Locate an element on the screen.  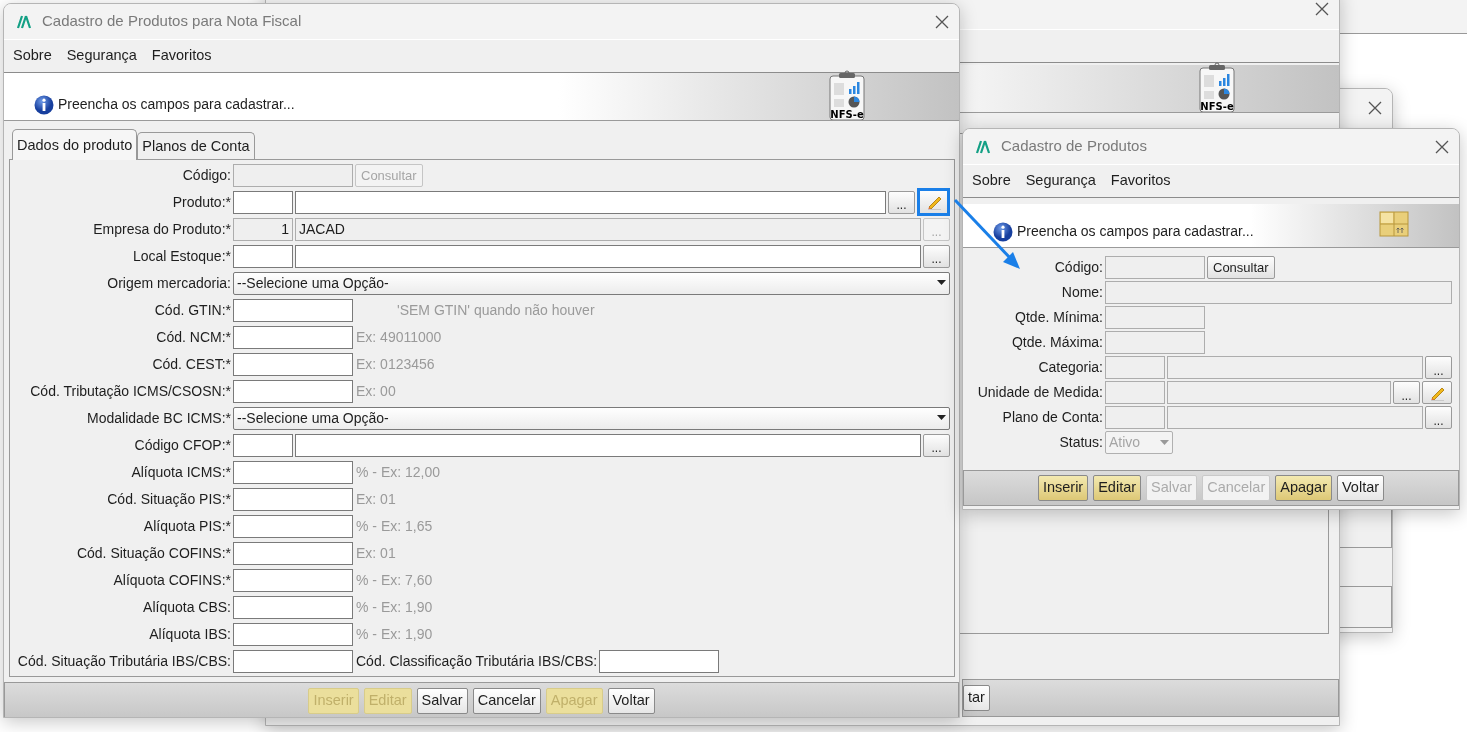
field-hint: % - Ex: 7,60 is located at coordinates (394, 580).